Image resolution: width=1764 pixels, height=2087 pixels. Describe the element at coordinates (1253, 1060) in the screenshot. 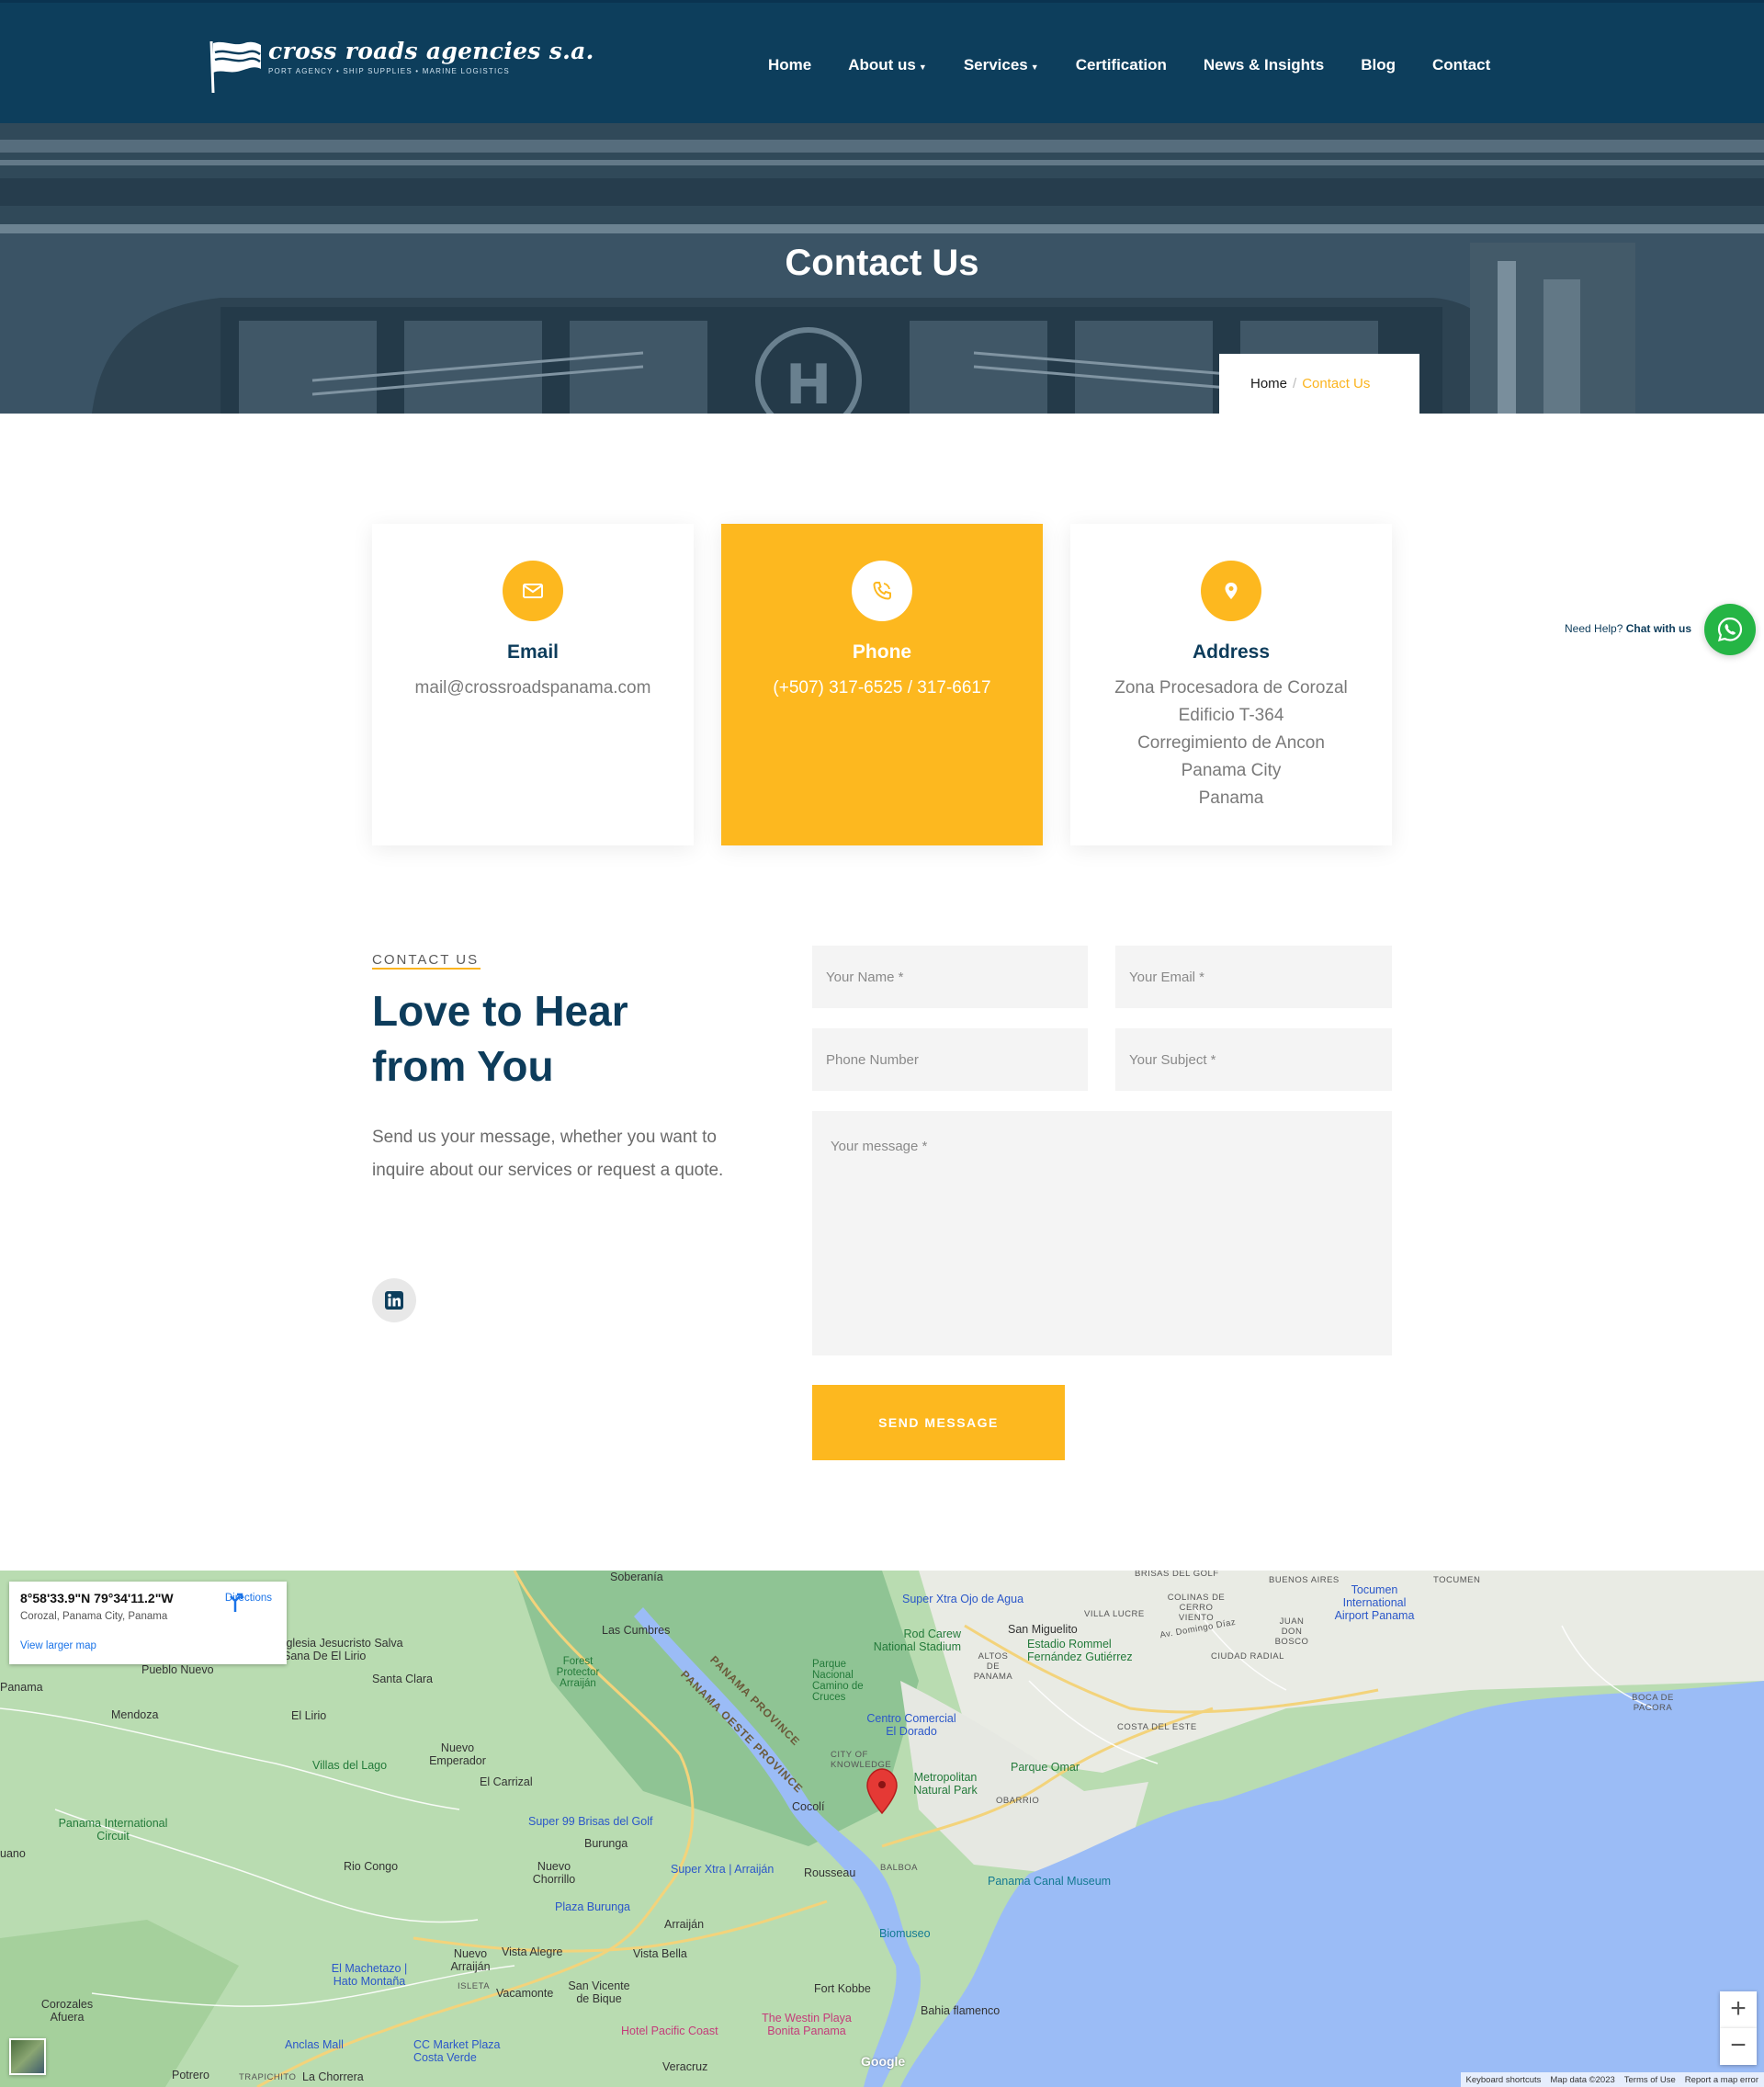

I see `subject-field` at that location.